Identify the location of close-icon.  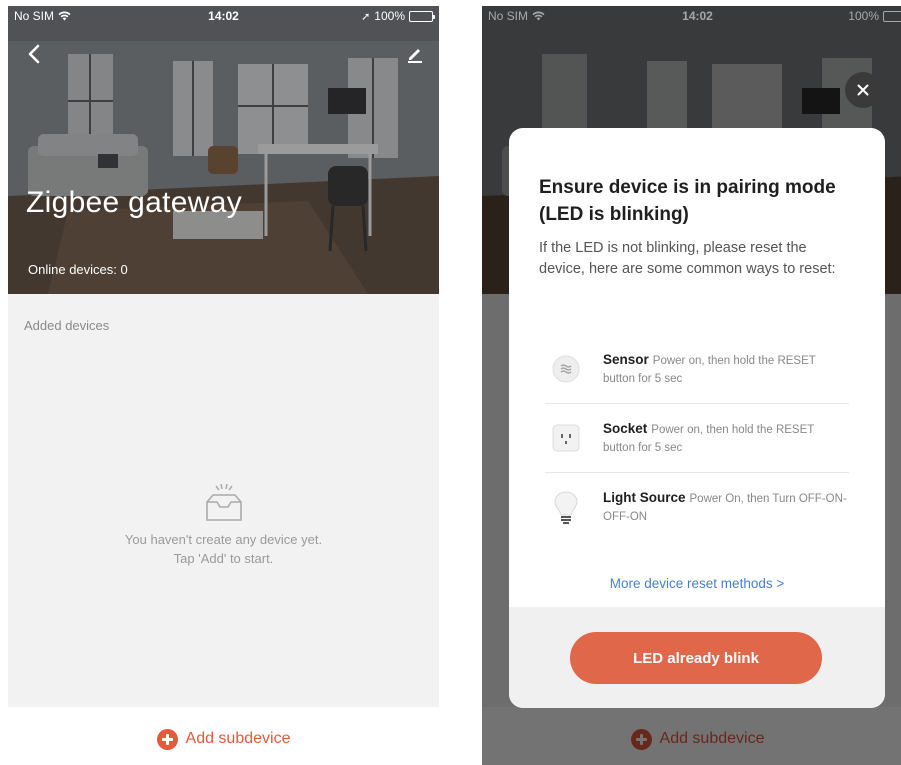
(863, 90).